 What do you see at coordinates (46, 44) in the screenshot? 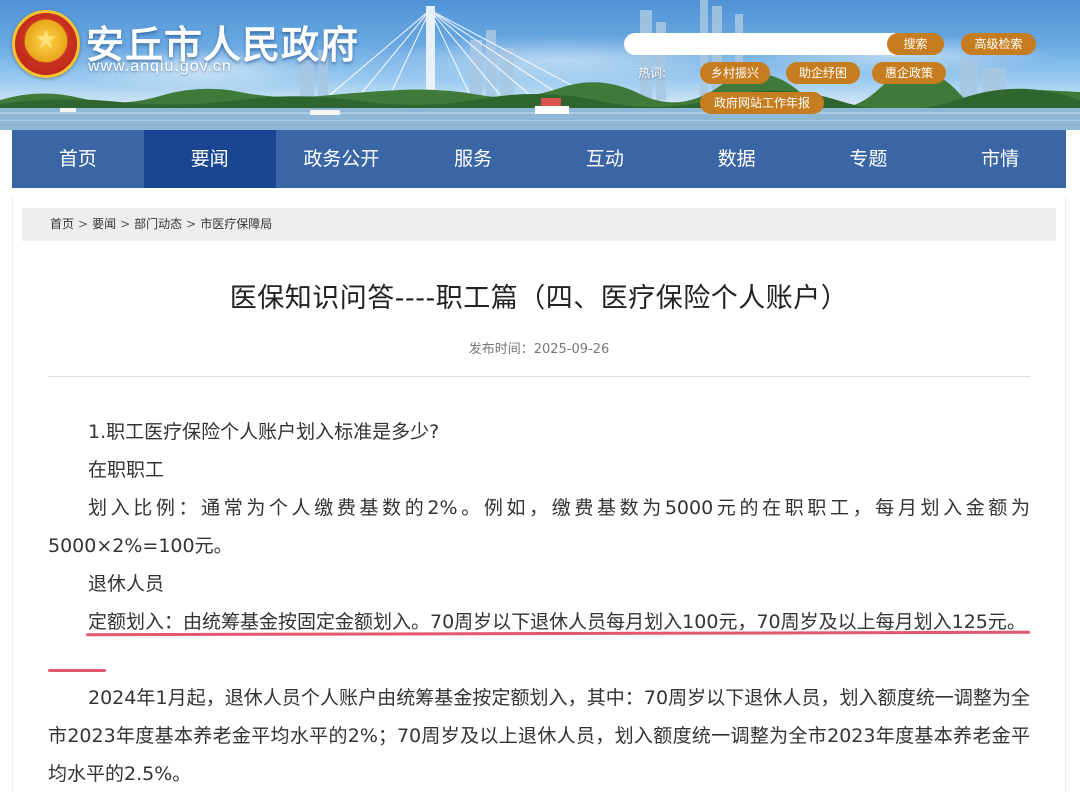
I see `national-emblem-logo` at bounding box center [46, 44].